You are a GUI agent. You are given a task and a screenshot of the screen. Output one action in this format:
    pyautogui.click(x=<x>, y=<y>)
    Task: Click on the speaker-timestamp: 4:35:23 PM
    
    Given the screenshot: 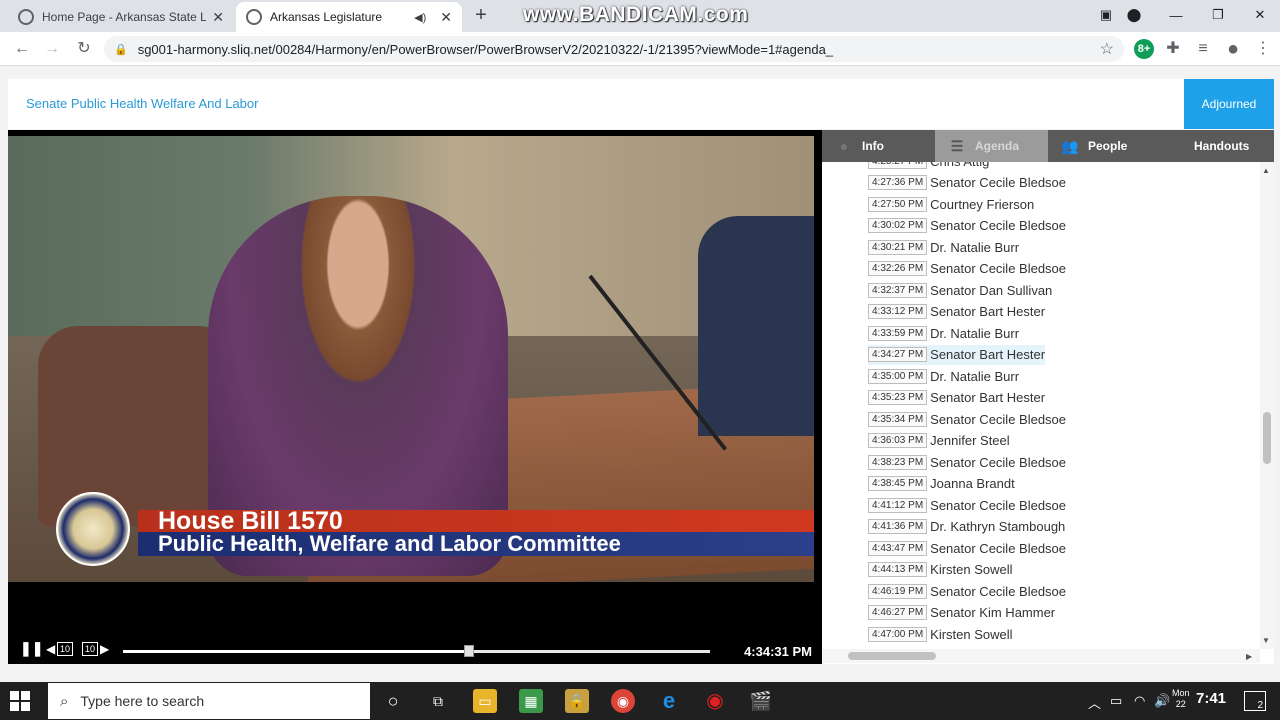 What is the action you would take?
    pyautogui.click(x=898, y=397)
    